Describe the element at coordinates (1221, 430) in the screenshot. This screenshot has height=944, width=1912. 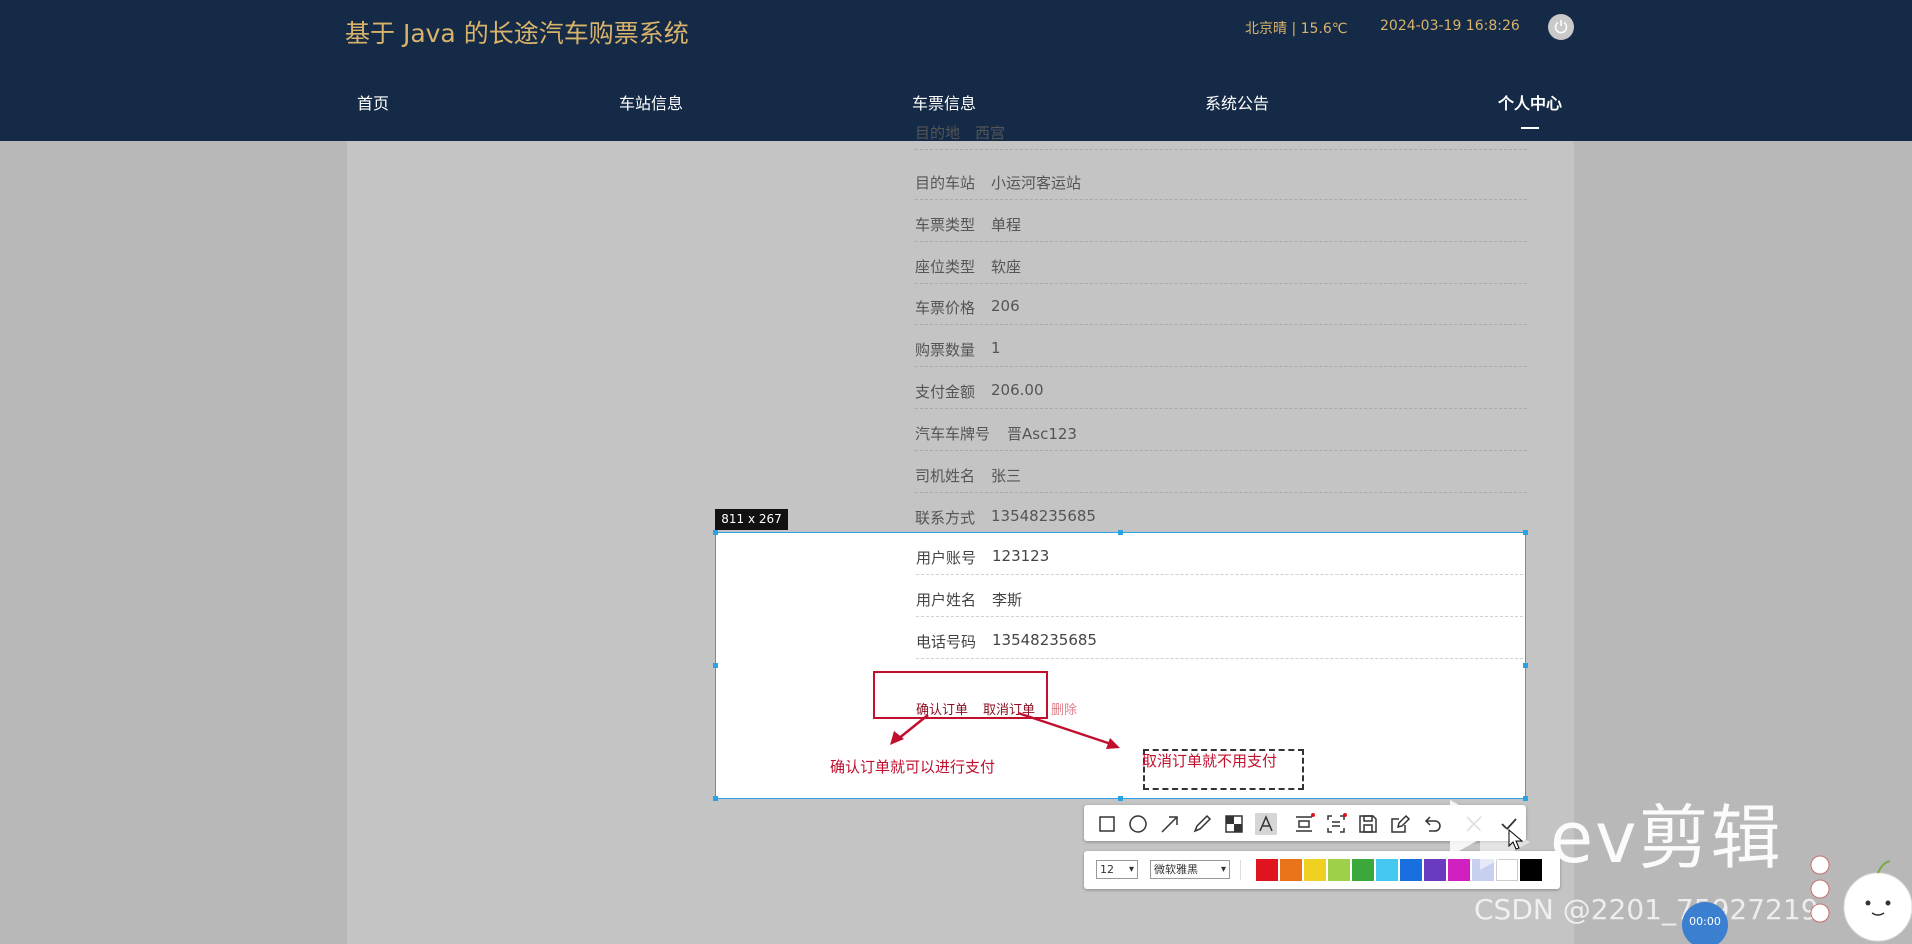
I see `detail-row: 汽车车牌号 晋Asc123` at that location.